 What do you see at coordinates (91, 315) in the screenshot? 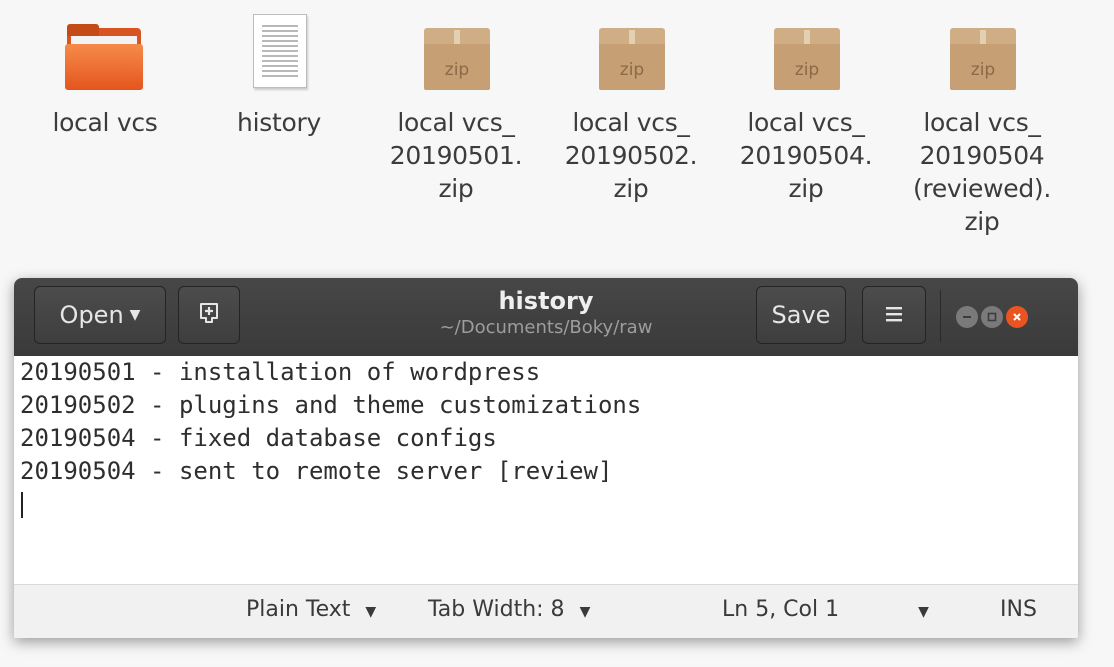
I see `open-button-label: Open` at bounding box center [91, 315].